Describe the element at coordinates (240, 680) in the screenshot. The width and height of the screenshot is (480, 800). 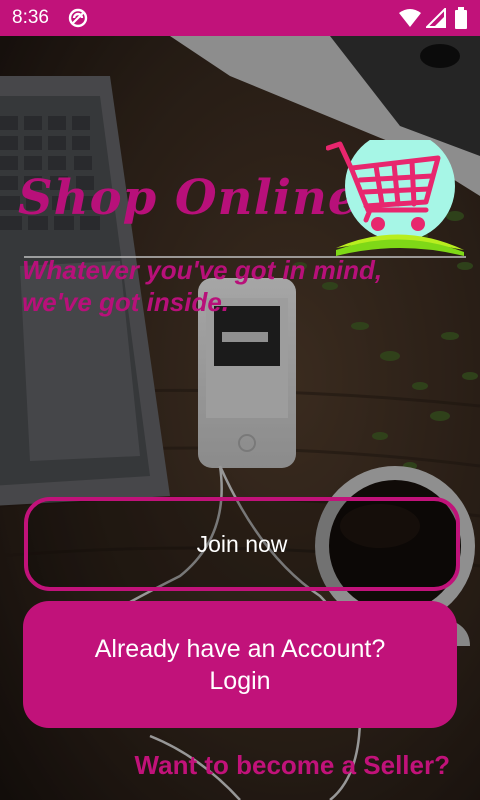
I see `login-label: Login` at that location.